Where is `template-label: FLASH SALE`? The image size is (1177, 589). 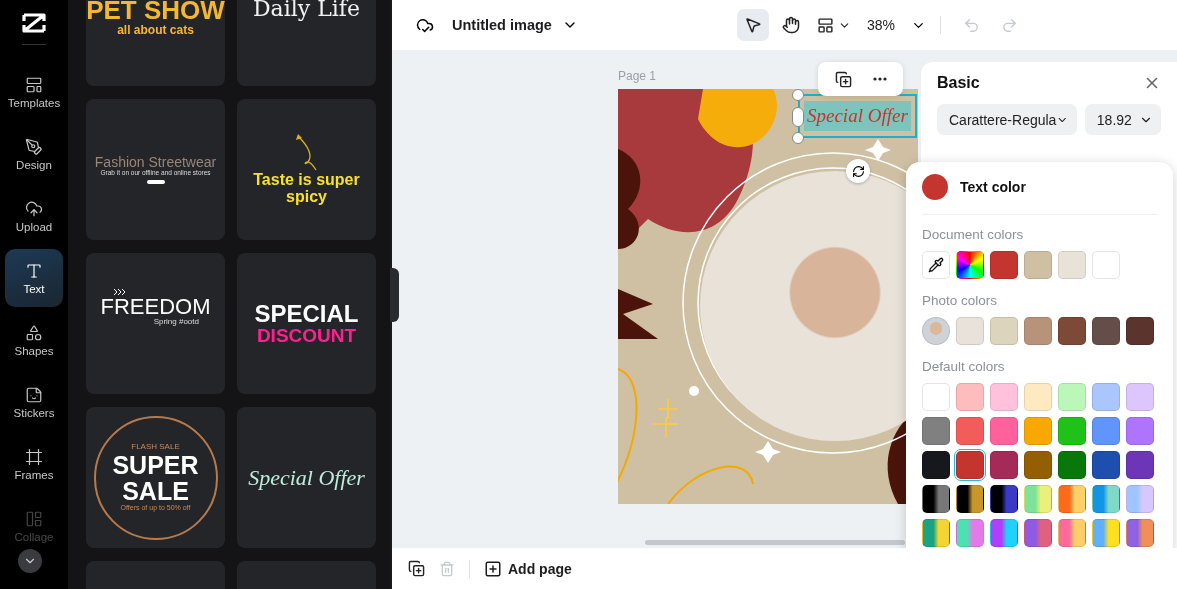
template-label: FLASH SALE is located at coordinates (155, 447).